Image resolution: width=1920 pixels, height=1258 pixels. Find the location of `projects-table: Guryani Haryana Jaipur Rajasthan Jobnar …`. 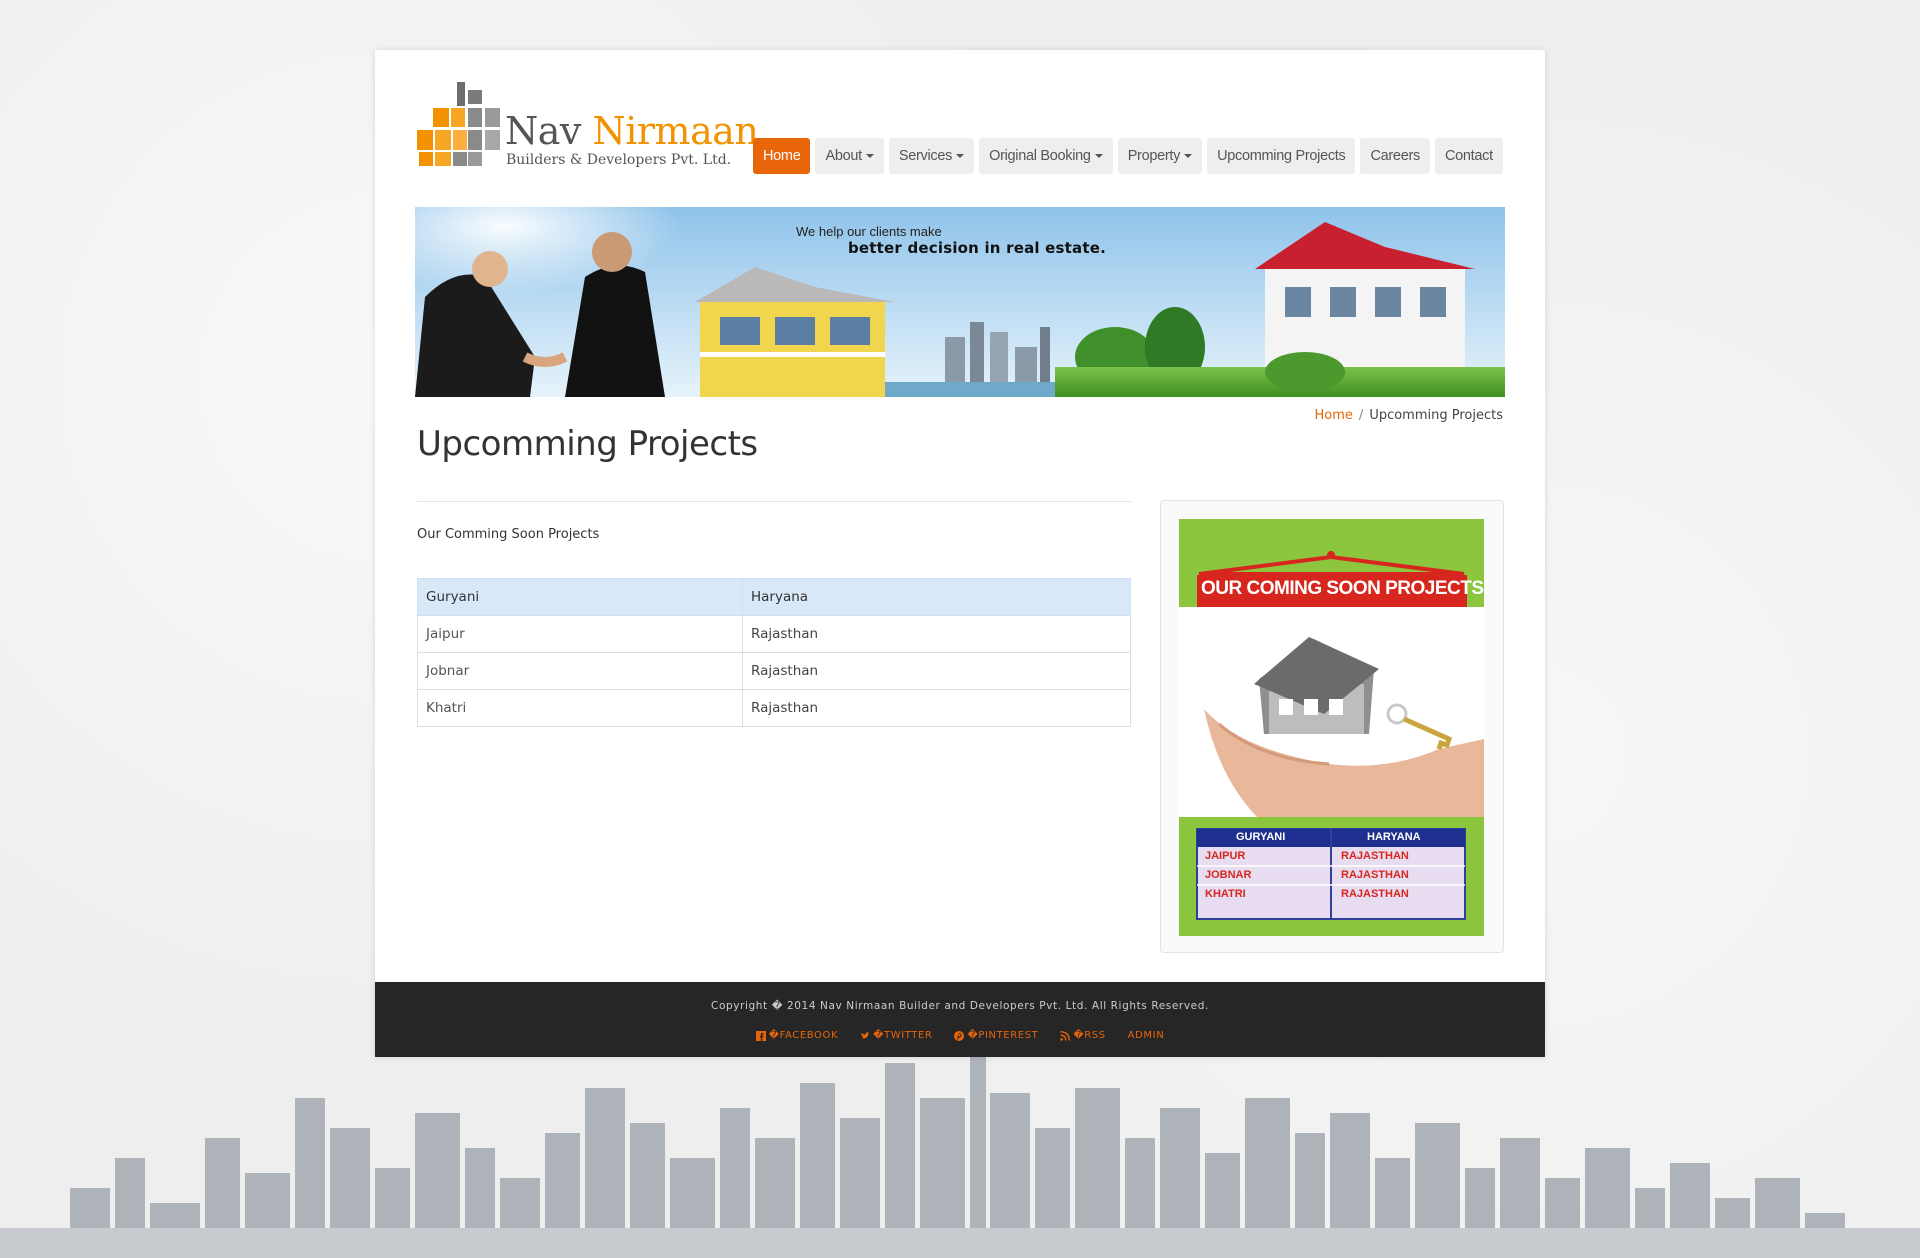

projects-table: Guryani Haryana Jaipur Rajasthan Jobnar … is located at coordinates (774, 652).